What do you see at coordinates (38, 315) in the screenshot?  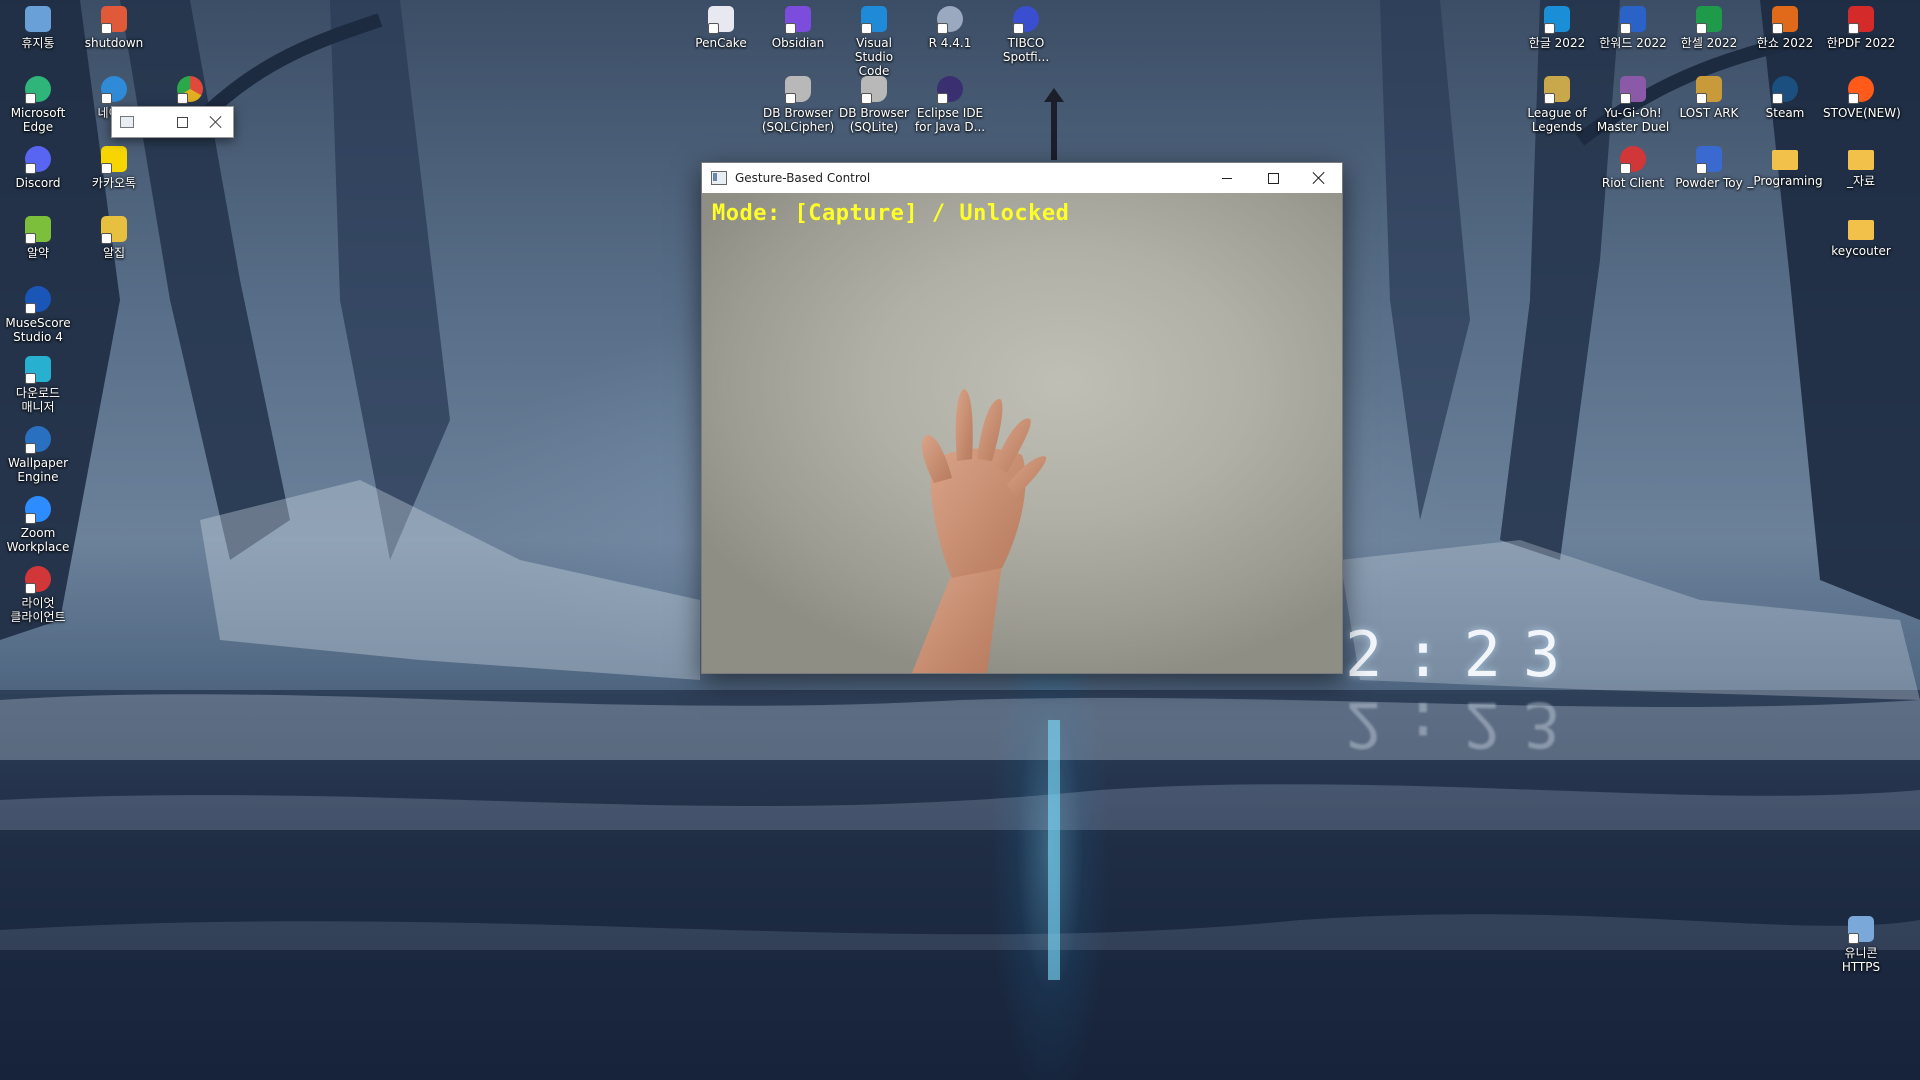 I see `desktop-icon-musescore: MuseScore Studio 4` at bounding box center [38, 315].